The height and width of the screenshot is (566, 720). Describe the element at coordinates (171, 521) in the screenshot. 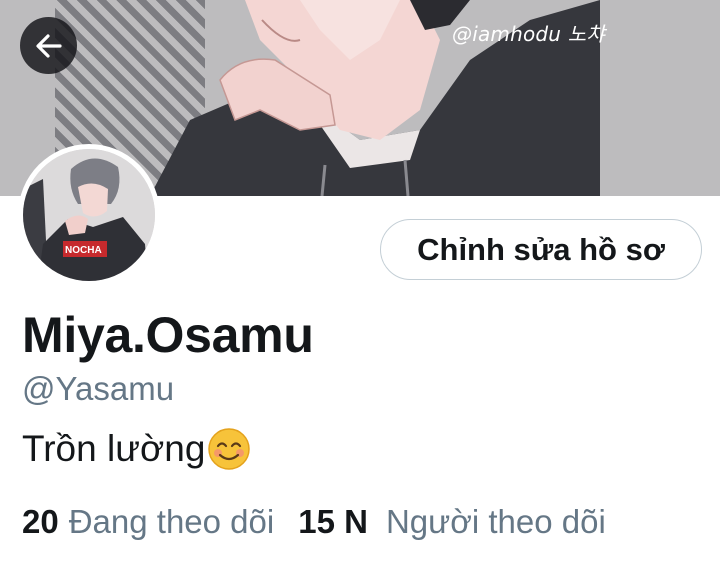

I see `following-label: Đang theo dõi` at that location.